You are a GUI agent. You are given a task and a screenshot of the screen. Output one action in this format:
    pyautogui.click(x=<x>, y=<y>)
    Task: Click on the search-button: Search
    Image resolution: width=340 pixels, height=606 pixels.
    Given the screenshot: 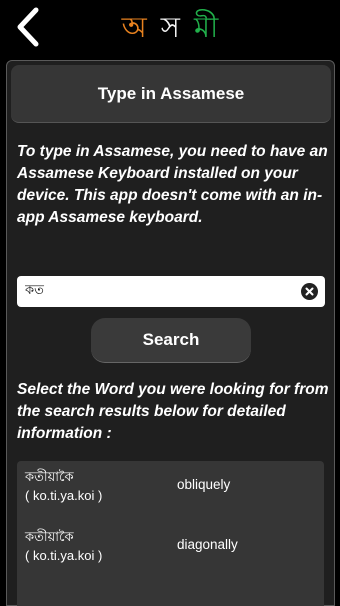 What is the action you would take?
    pyautogui.click(x=171, y=340)
    